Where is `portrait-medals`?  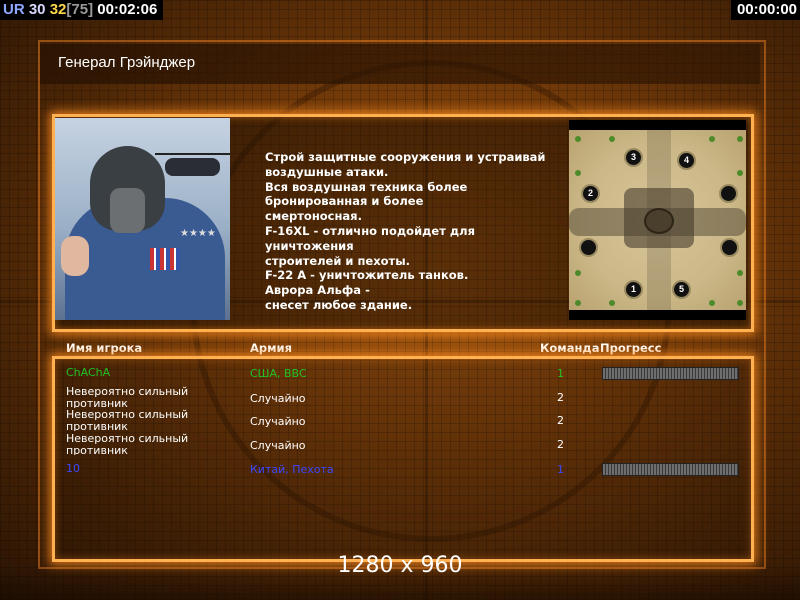 portrait-medals is located at coordinates (165, 259).